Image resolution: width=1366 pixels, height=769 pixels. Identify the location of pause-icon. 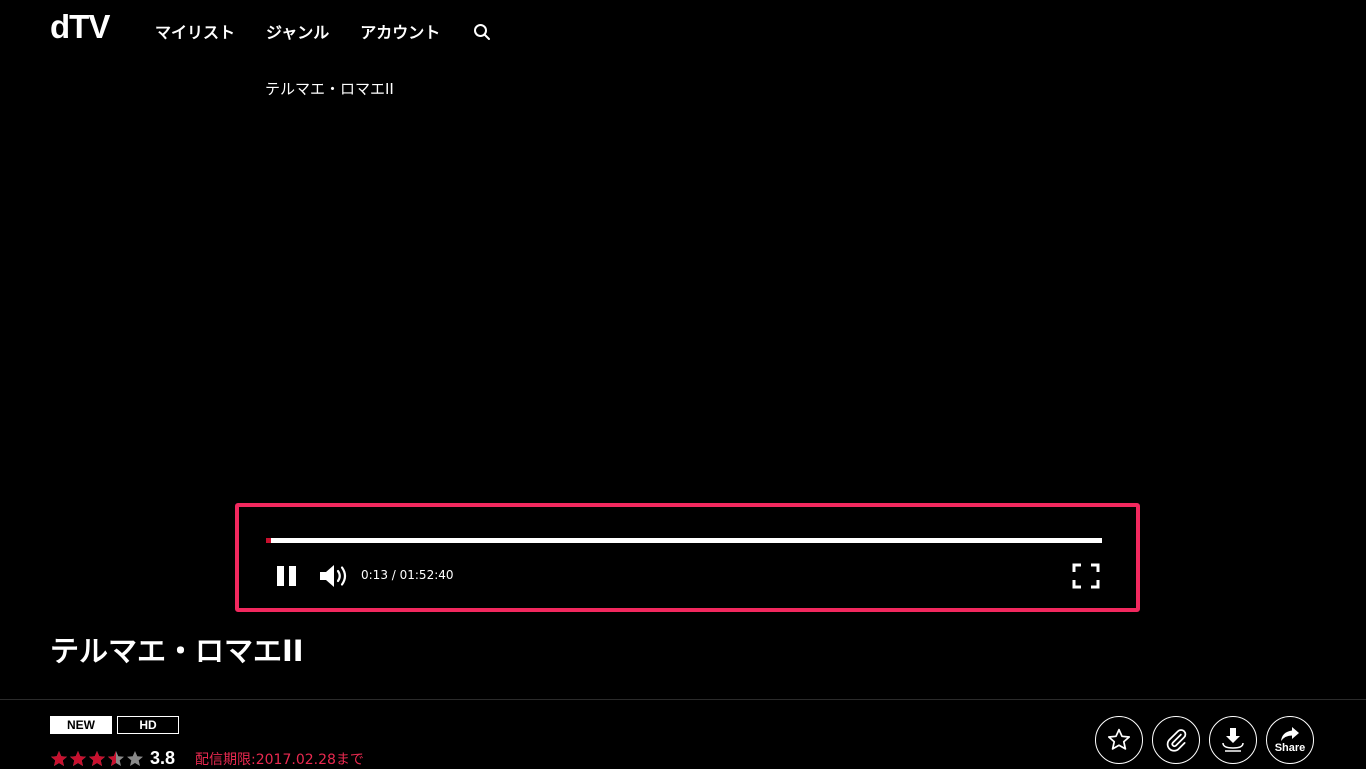
(287, 576).